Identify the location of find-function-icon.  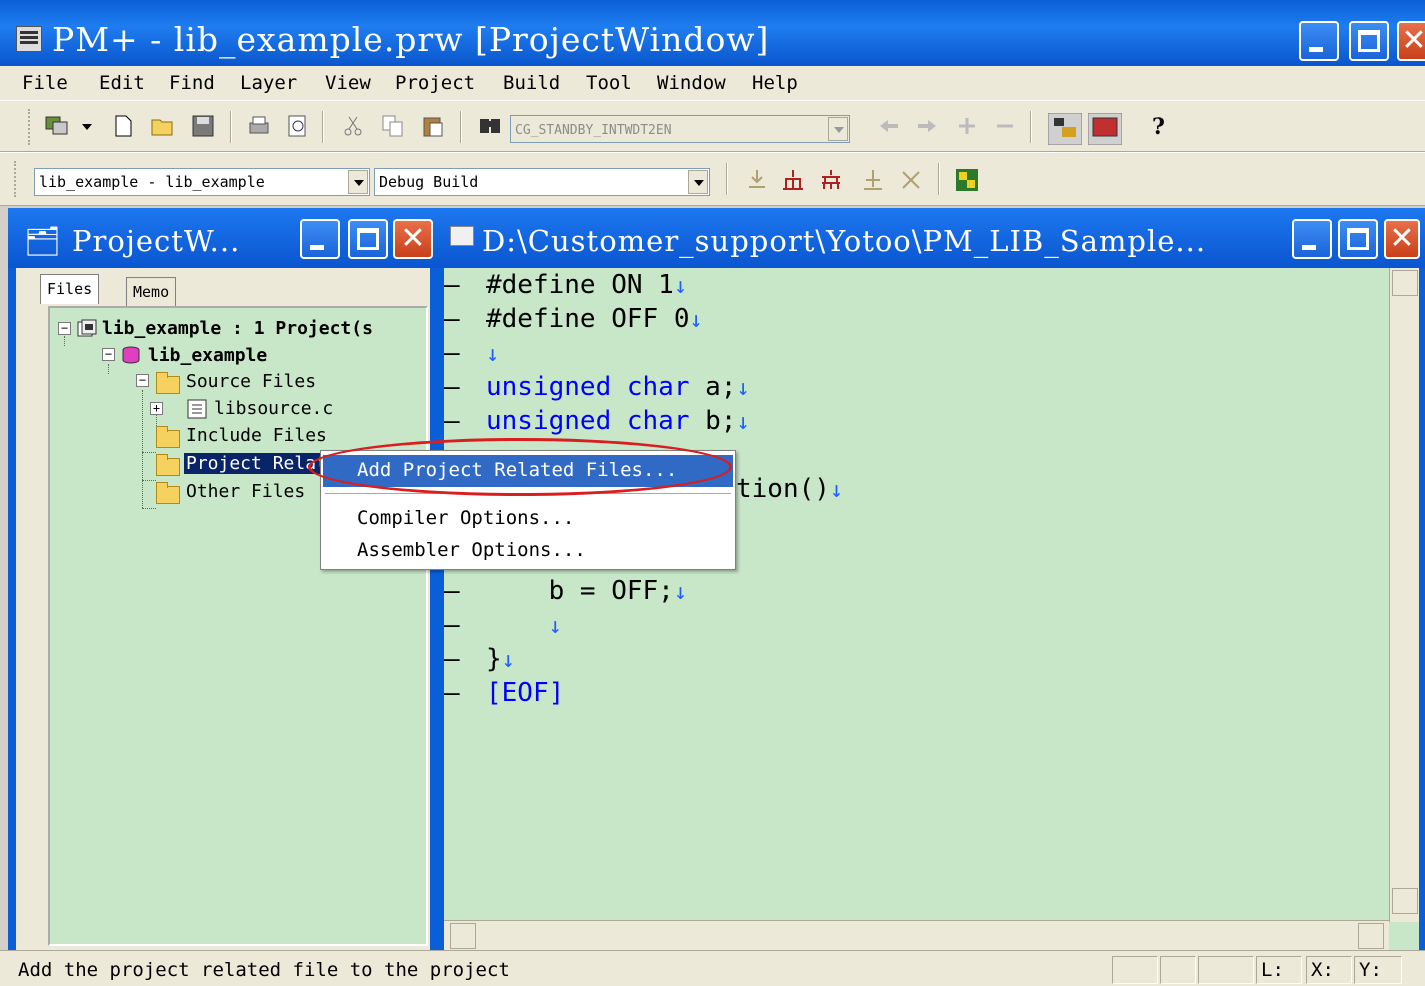
(491, 126).